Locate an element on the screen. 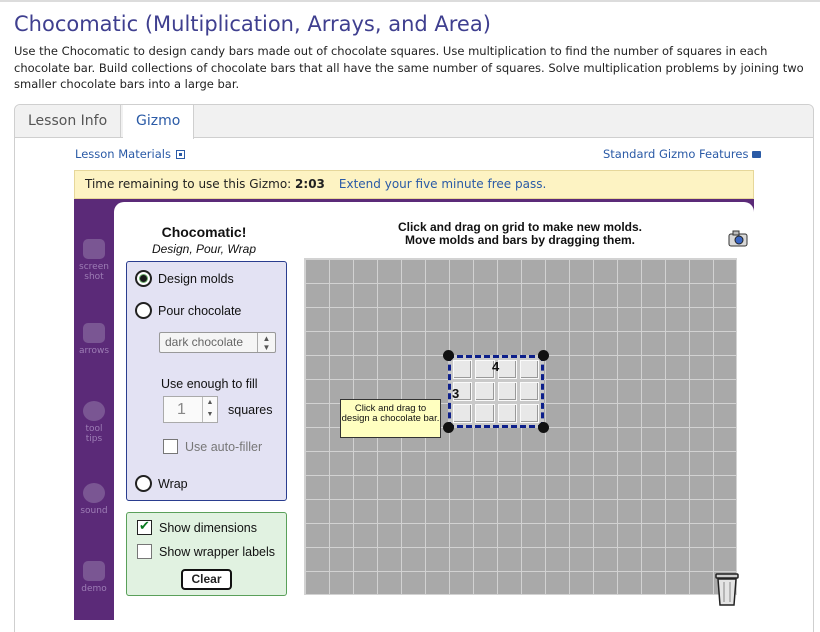 The image size is (820, 632). design-molds-option: Design molds is located at coordinates (184, 278).